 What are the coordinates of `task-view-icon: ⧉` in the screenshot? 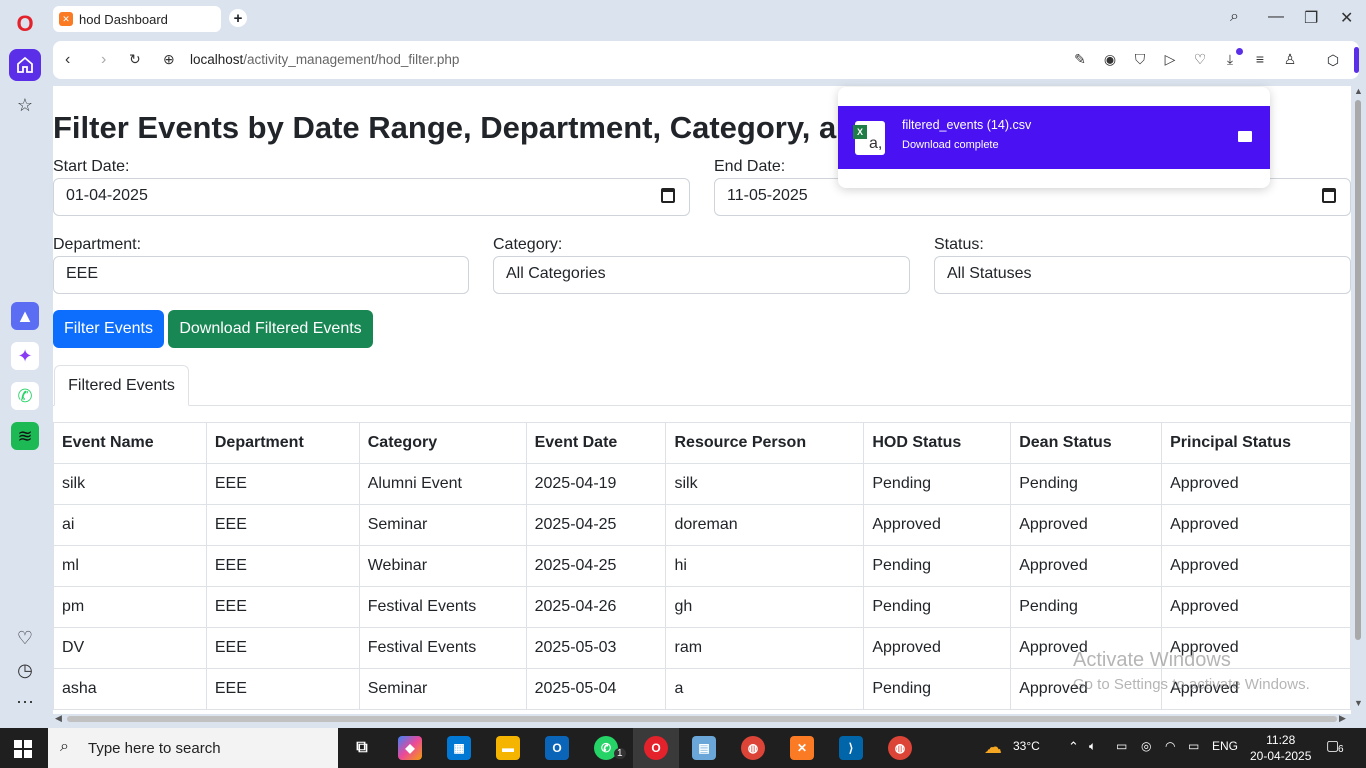 It's located at (362, 748).